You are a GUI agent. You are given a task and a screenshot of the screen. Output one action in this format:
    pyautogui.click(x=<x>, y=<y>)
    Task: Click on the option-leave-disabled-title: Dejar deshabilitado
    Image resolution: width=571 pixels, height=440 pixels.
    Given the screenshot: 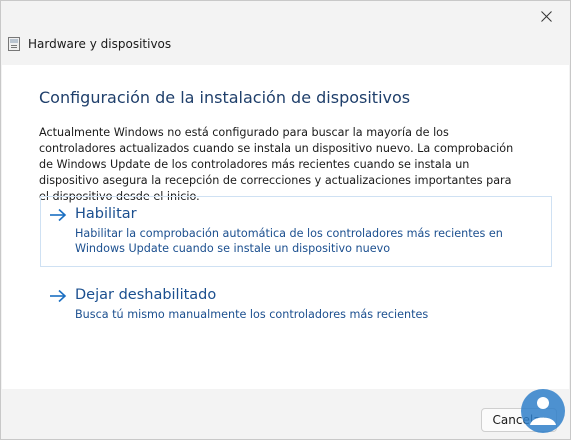 What is the action you would take?
    pyautogui.click(x=146, y=295)
    